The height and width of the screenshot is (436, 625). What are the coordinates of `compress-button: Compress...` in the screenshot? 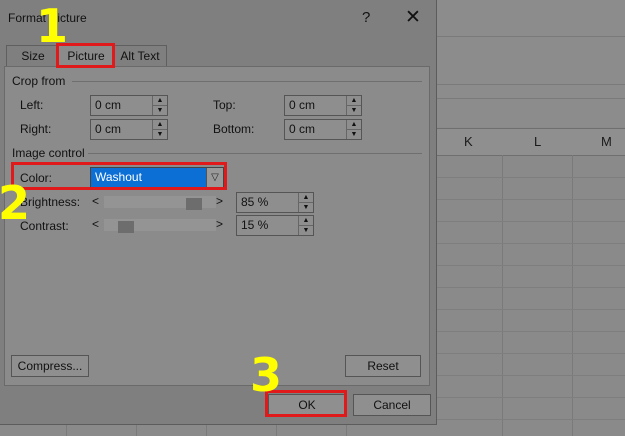 It's located at (50, 366).